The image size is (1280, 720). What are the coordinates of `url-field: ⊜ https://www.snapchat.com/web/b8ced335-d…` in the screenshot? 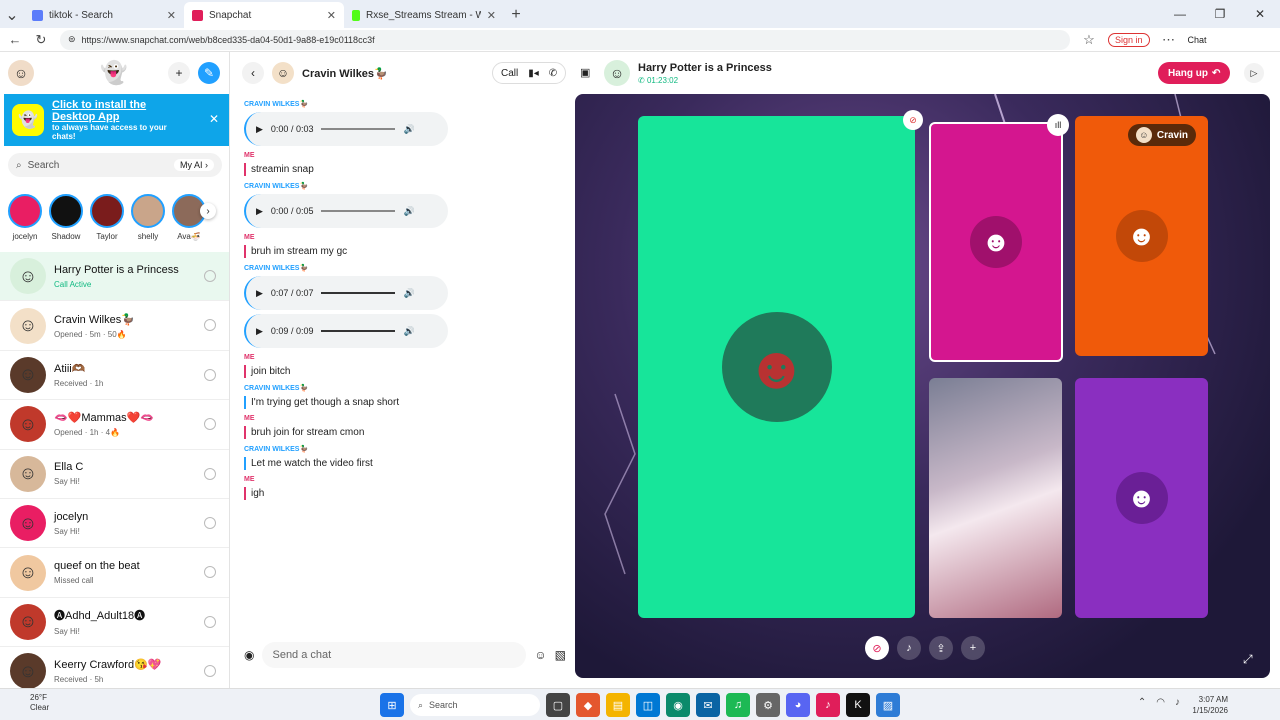 It's located at (565, 39).